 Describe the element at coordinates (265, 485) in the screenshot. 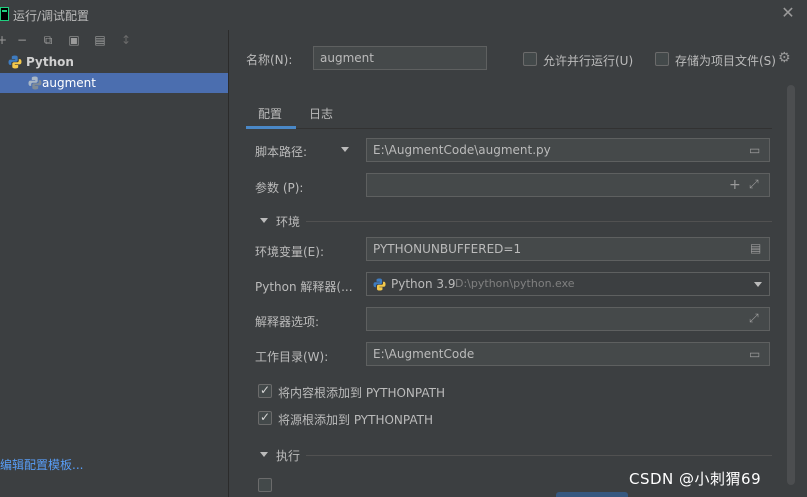

I see `exec-option-checkbox` at that location.